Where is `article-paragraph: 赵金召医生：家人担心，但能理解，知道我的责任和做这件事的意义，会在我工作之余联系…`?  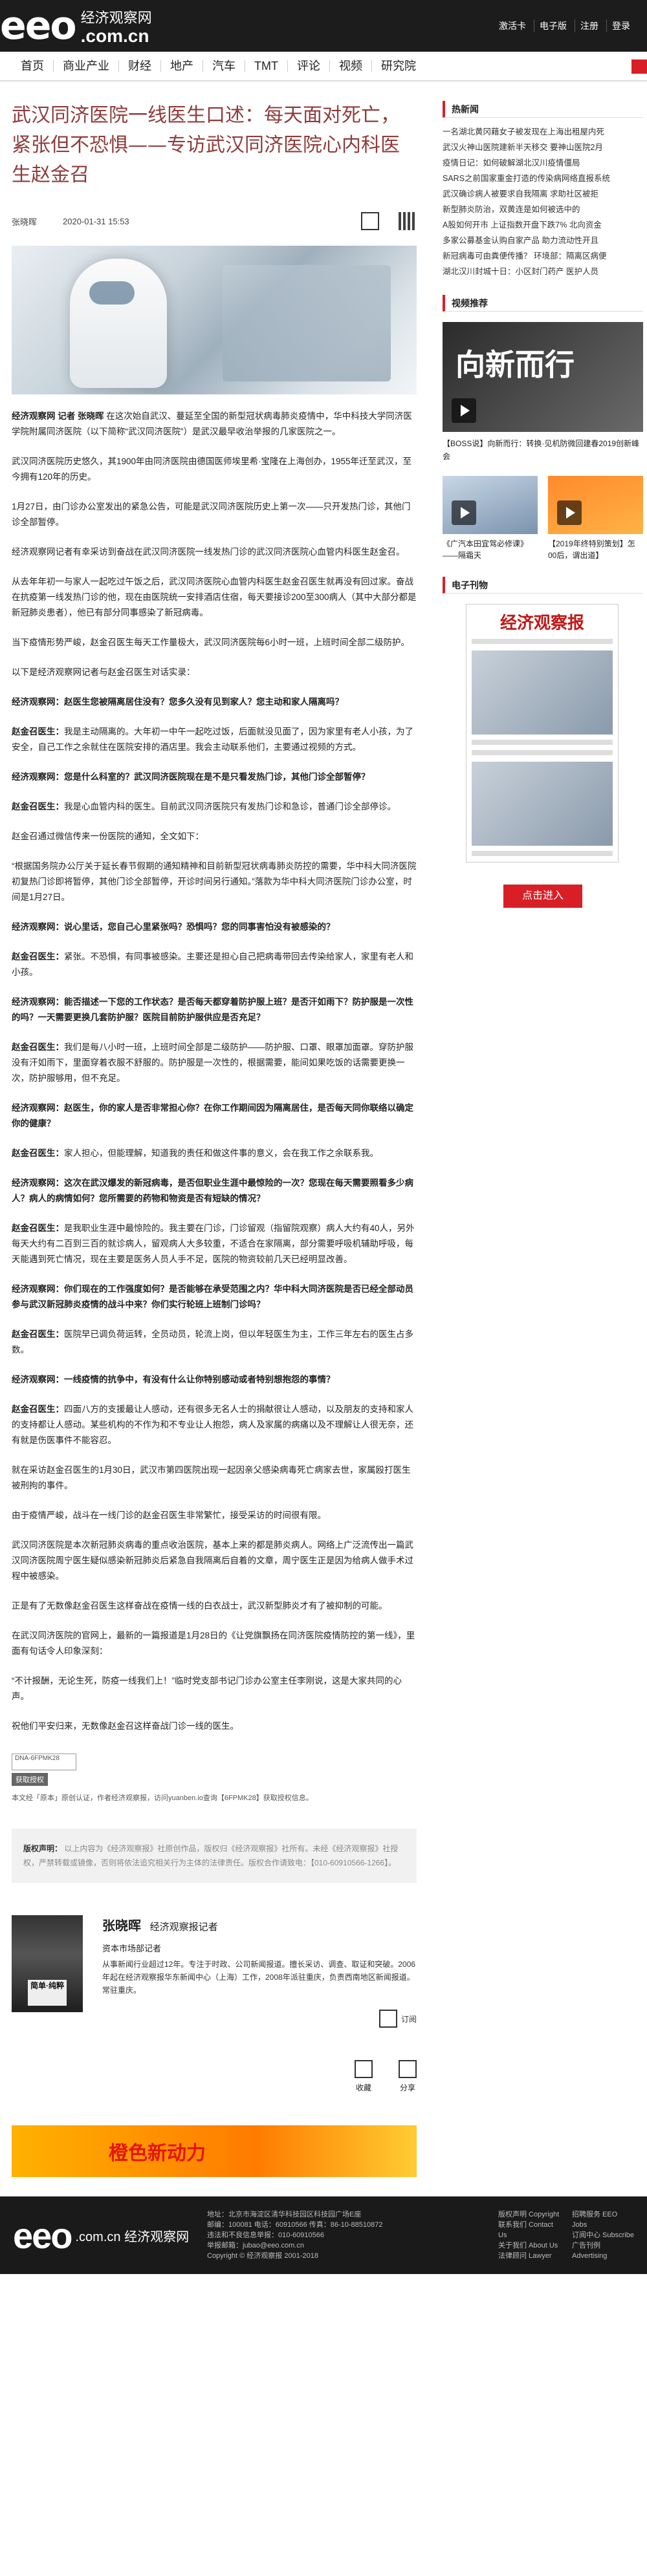 article-paragraph: 赵金召医生：家人担心，但能理解，知道我的责任和做这件事的意义，会在我工作之余联系… is located at coordinates (215, 1153).